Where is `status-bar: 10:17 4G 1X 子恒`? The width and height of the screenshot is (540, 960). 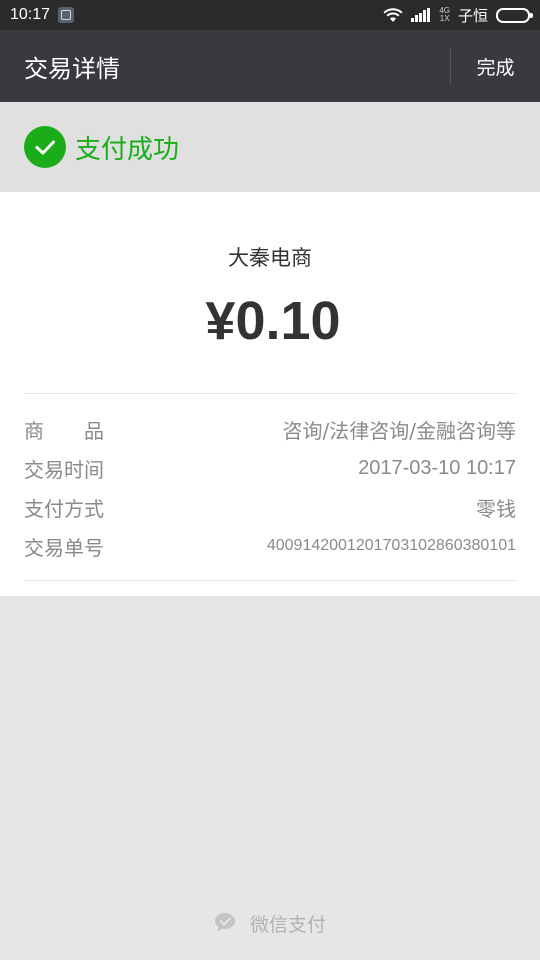 status-bar: 10:17 4G 1X 子恒 is located at coordinates (270, 15).